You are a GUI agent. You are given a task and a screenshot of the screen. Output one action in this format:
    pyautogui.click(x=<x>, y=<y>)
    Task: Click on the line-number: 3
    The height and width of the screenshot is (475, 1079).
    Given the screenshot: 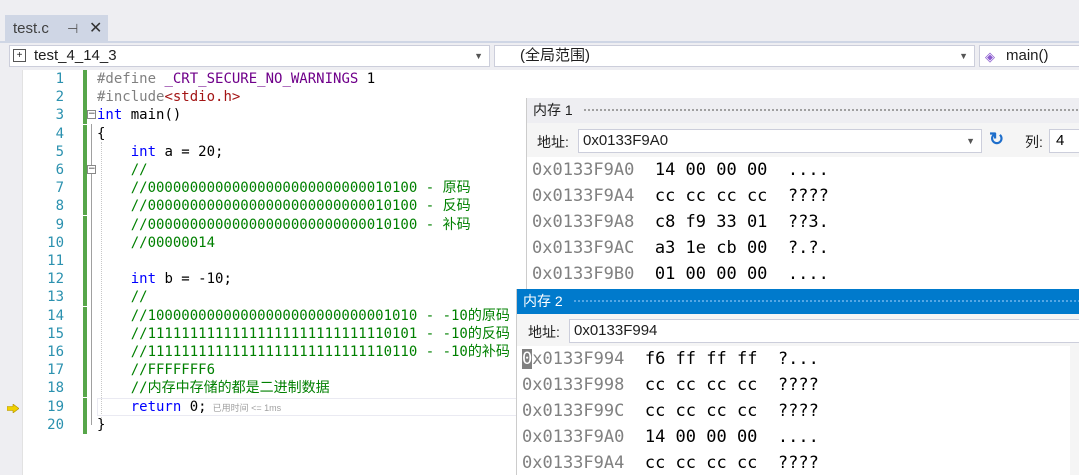 What is the action you would take?
    pyautogui.click(x=59, y=115)
    